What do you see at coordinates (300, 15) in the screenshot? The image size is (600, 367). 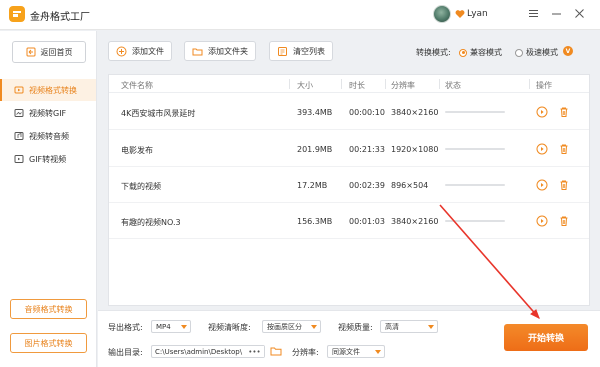 I see `title-bar: 金舟格式工厂 Lyan` at bounding box center [300, 15].